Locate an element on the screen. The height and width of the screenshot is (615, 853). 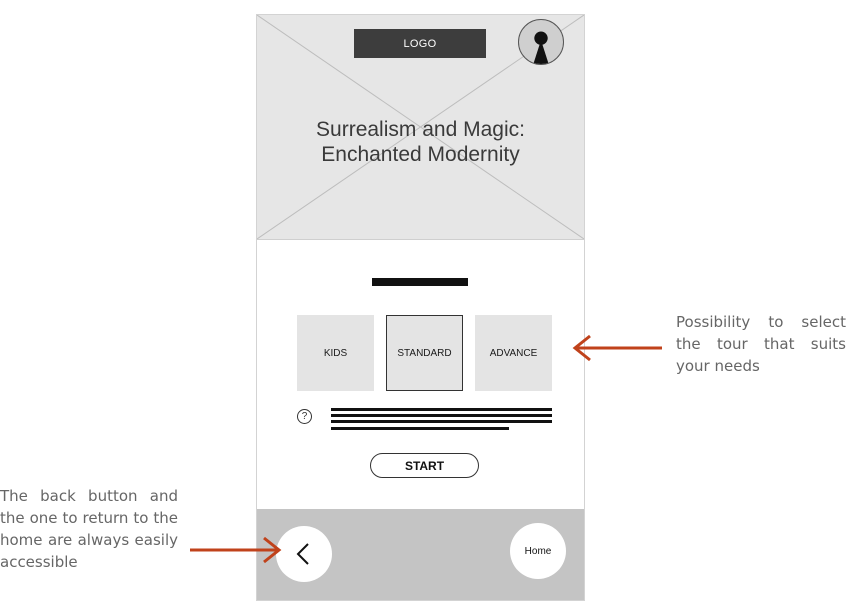
tour-option-kids: KIDS is located at coordinates (335, 353).